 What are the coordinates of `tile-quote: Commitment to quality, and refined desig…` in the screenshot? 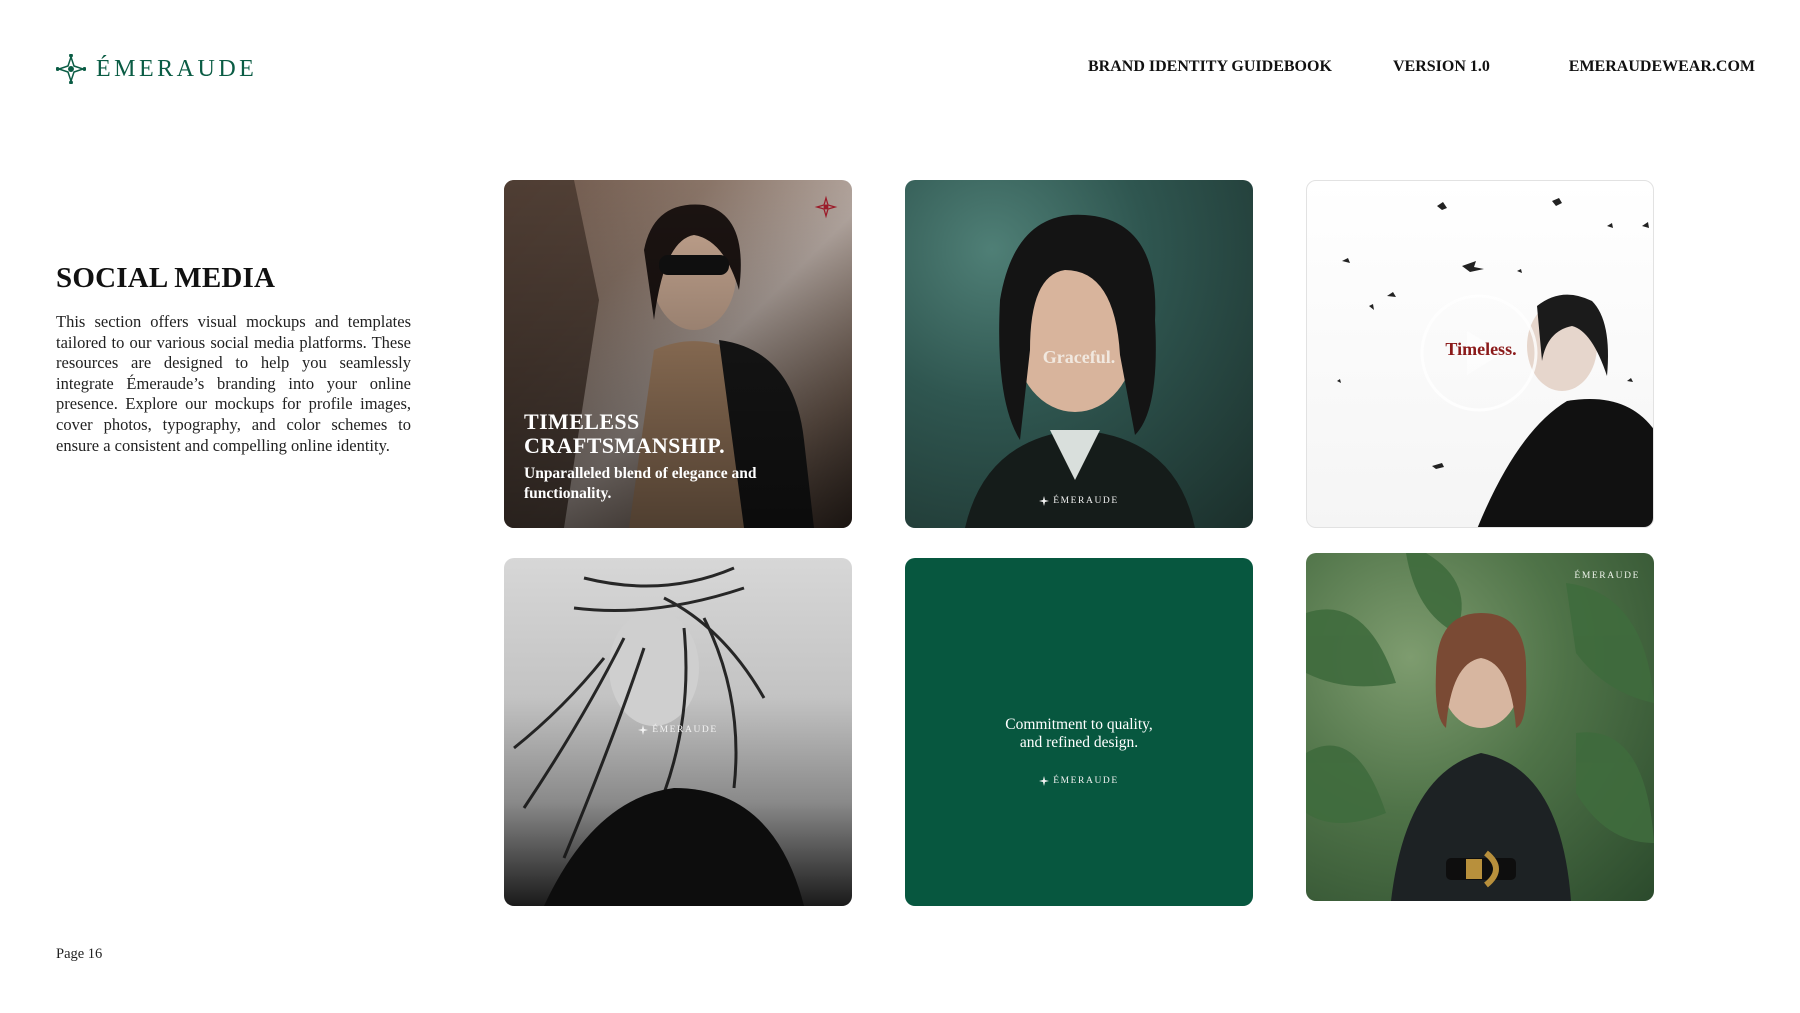 It's located at (1079, 734).